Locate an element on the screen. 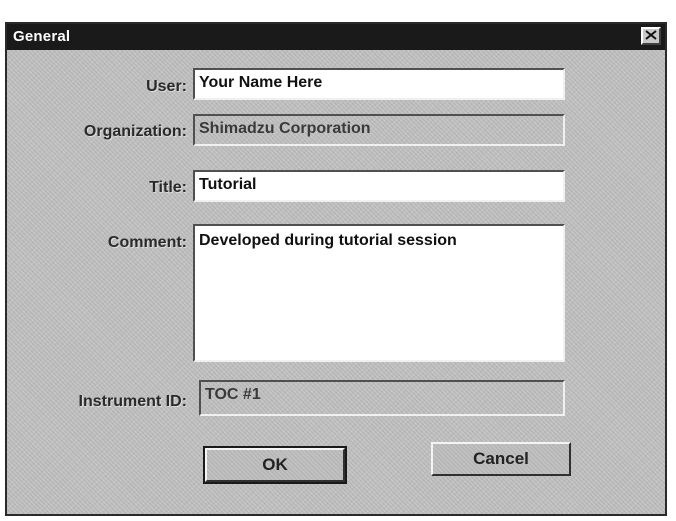 The width and height of the screenshot is (676, 521). instrument-id-label: Instrument ID: is located at coordinates (132, 401).